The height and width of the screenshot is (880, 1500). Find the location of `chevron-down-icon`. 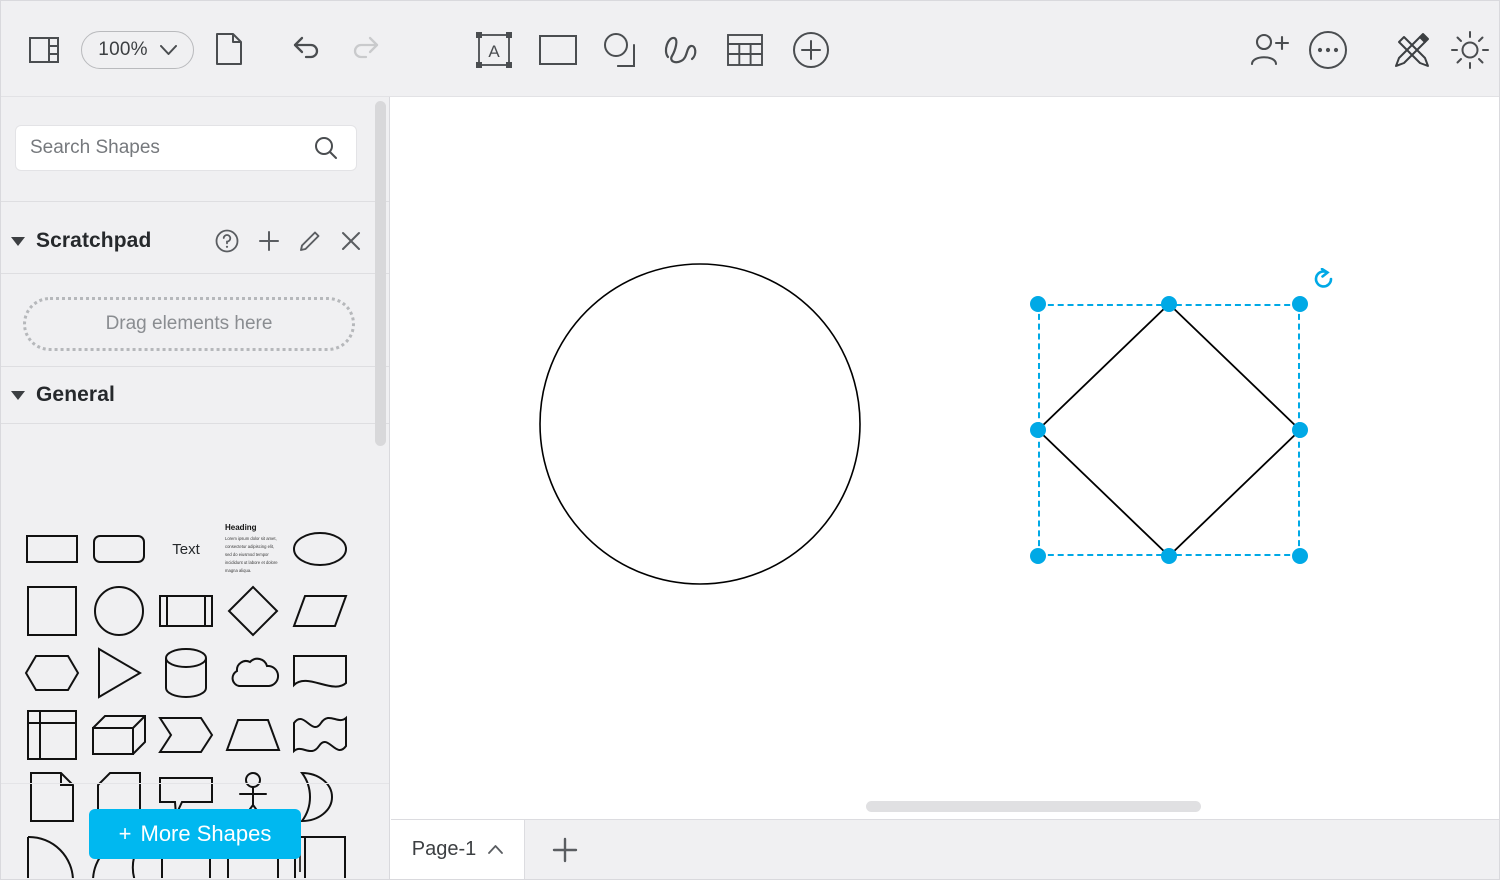

chevron-down-icon is located at coordinates (168, 50).